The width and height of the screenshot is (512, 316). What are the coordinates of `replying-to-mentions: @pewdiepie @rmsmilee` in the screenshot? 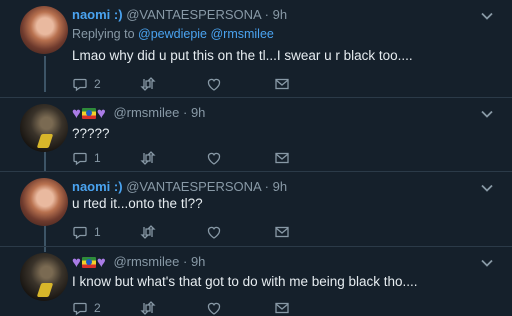 It's located at (206, 34).